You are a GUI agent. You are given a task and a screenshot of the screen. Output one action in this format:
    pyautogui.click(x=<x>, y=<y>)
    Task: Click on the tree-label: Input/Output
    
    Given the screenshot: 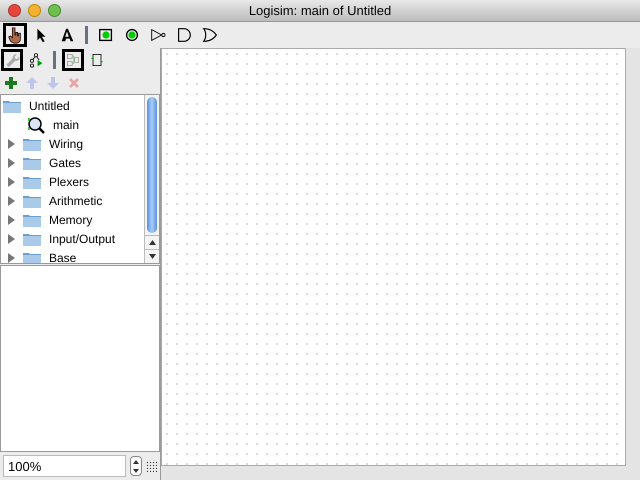 What is the action you would take?
    pyautogui.click(x=82, y=239)
    